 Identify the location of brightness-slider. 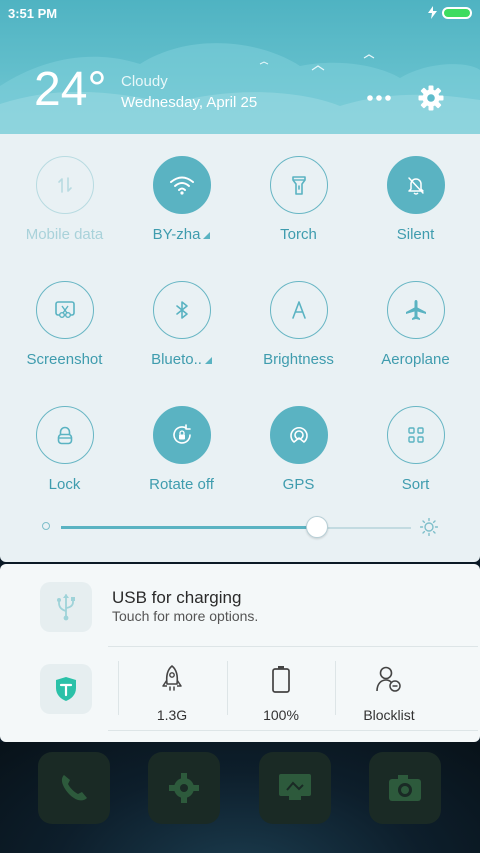
(240, 527).